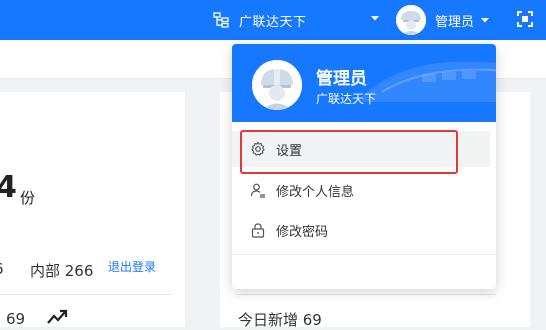 The height and width of the screenshot is (330, 546). Describe the element at coordinates (315, 192) in the screenshot. I see `menu-item-label: 修改个人信息` at that location.